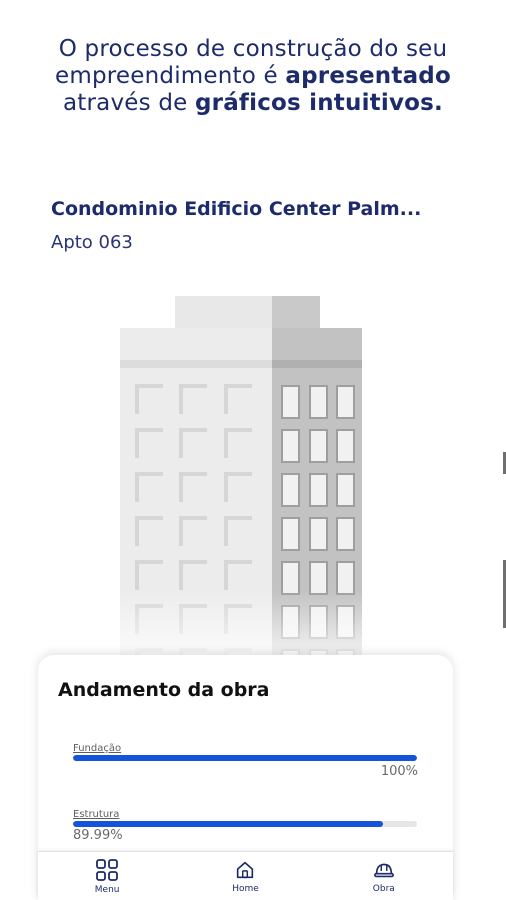 The height and width of the screenshot is (900, 506). What do you see at coordinates (245, 888) in the screenshot?
I see `tab-home-label: Home` at bounding box center [245, 888].